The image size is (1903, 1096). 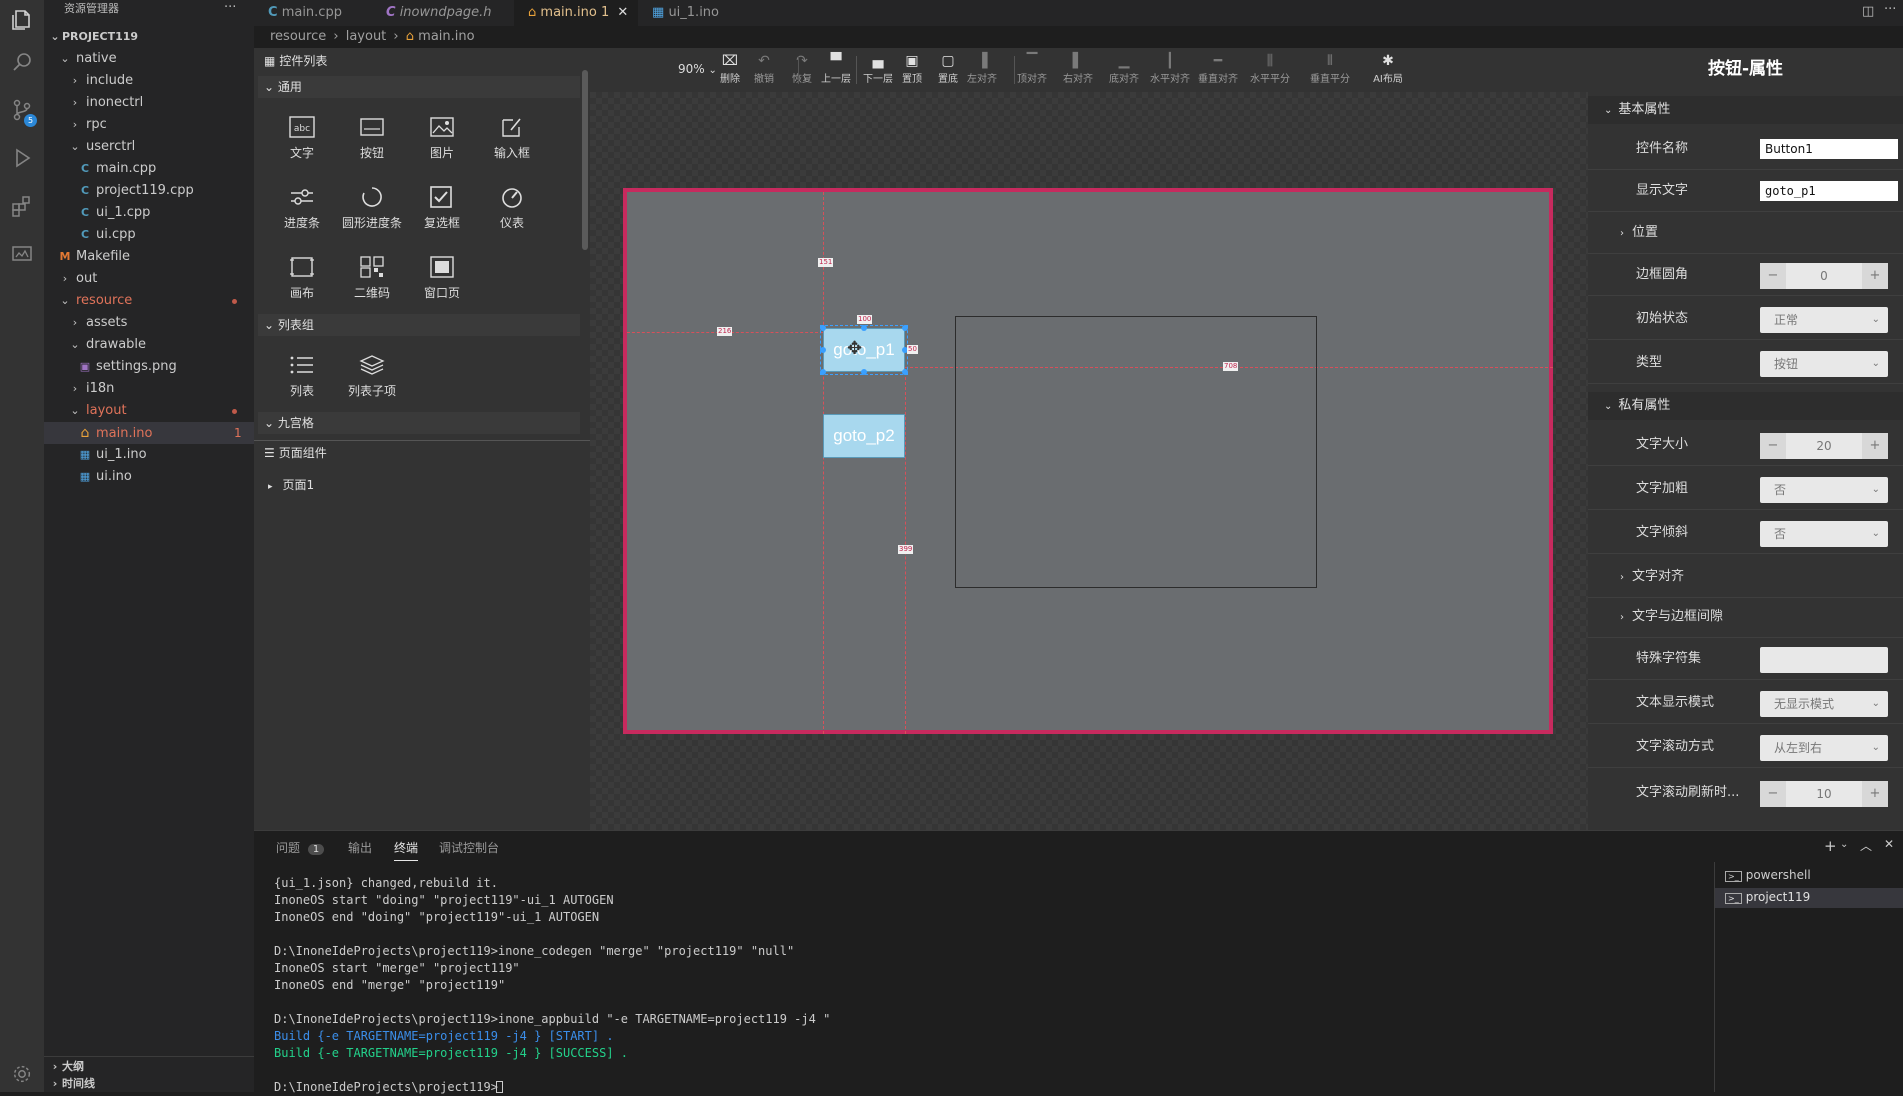 What do you see at coordinates (149, 279) in the screenshot?
I see `tree-item: › out` at bounding box center [149, 279].